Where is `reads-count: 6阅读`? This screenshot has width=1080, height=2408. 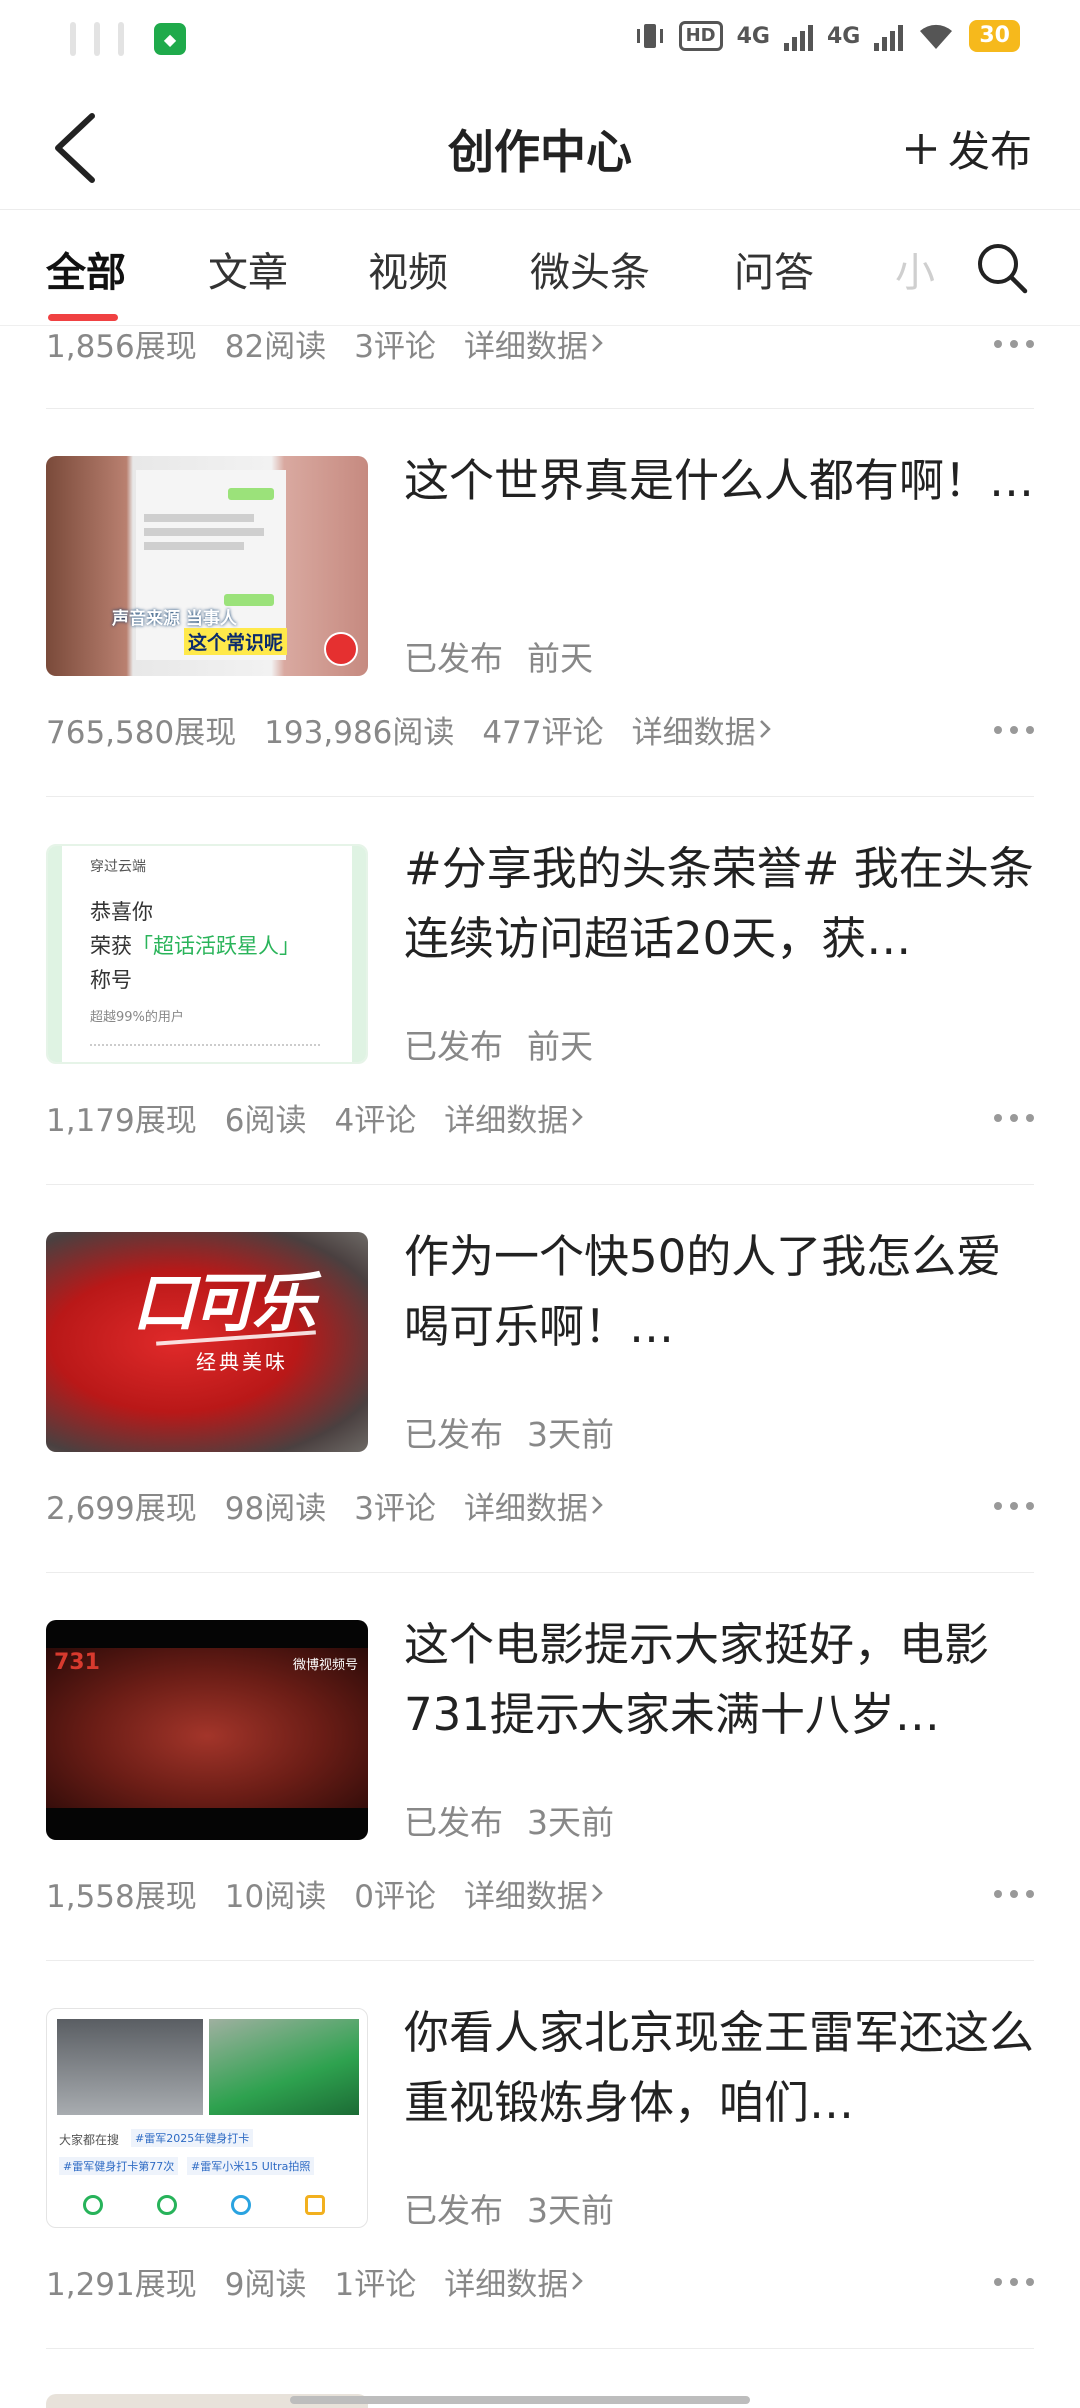 reads-count: 6阅读 is located at coordinates (265, 1120).